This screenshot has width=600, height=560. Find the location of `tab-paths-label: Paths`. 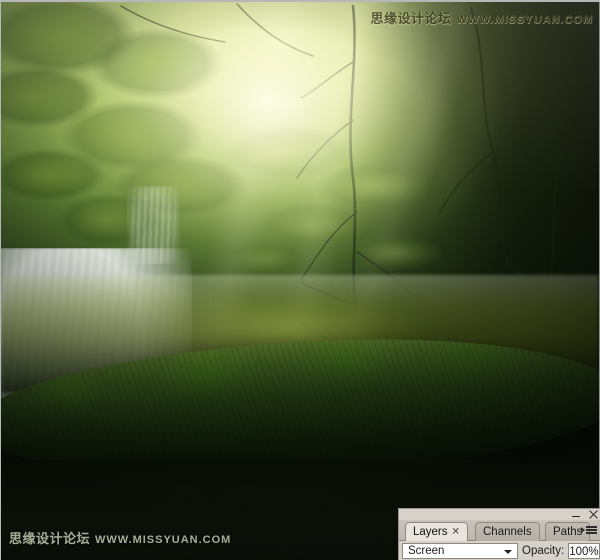

tab-paths-label: Paths is located at coordinates (568, 532).